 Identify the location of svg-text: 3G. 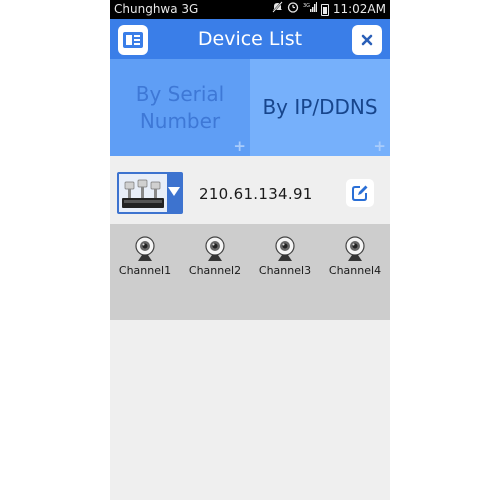
(306, 6).